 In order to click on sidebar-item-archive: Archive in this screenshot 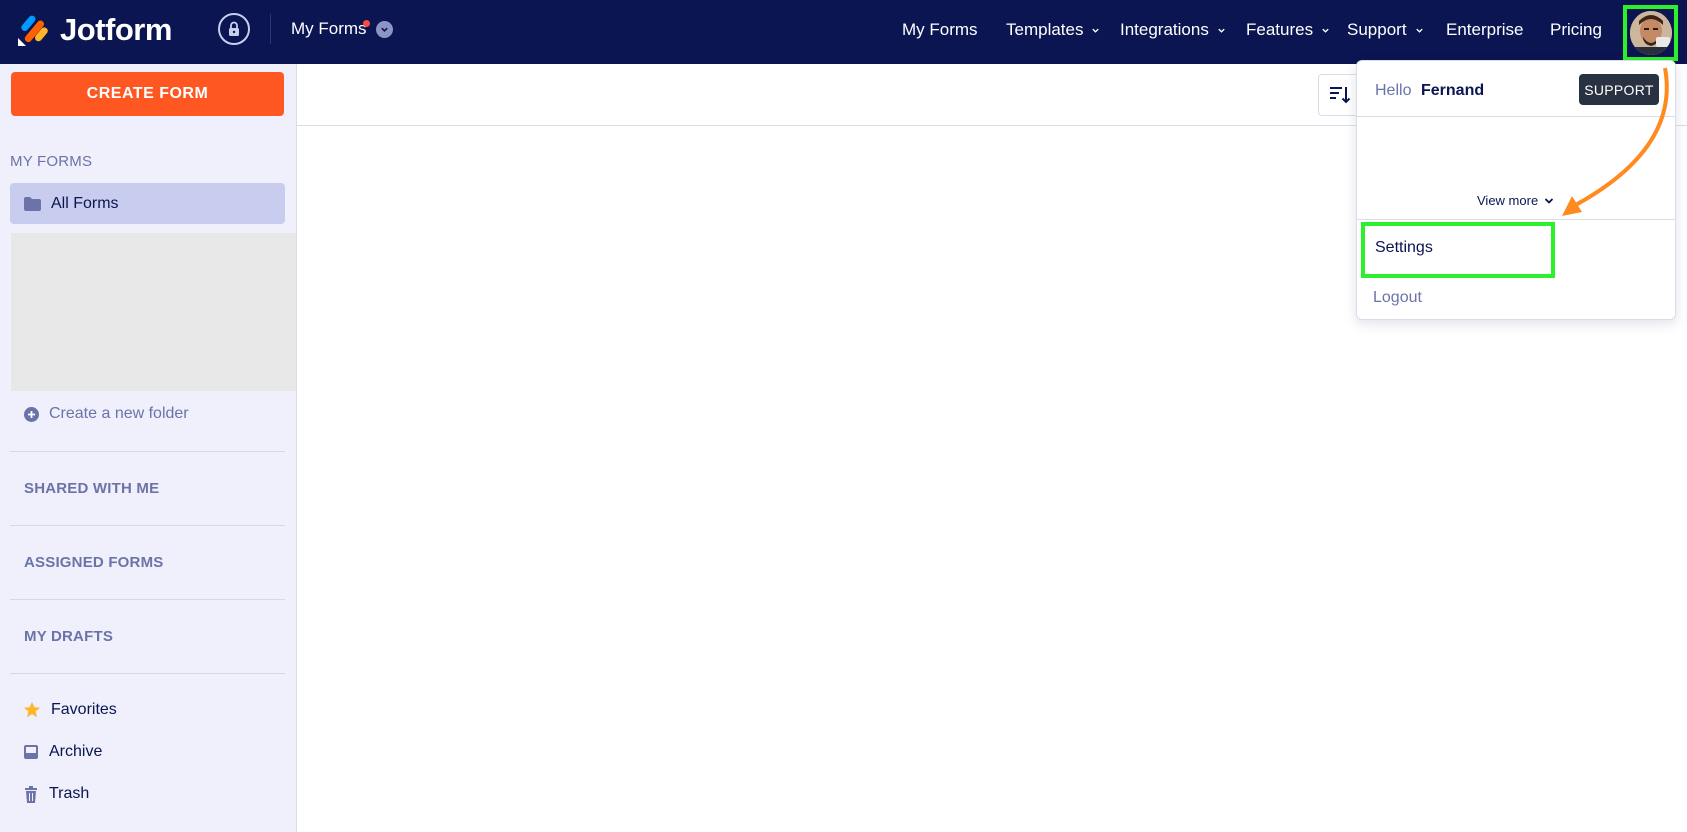, I will do `click(62, 752)`.